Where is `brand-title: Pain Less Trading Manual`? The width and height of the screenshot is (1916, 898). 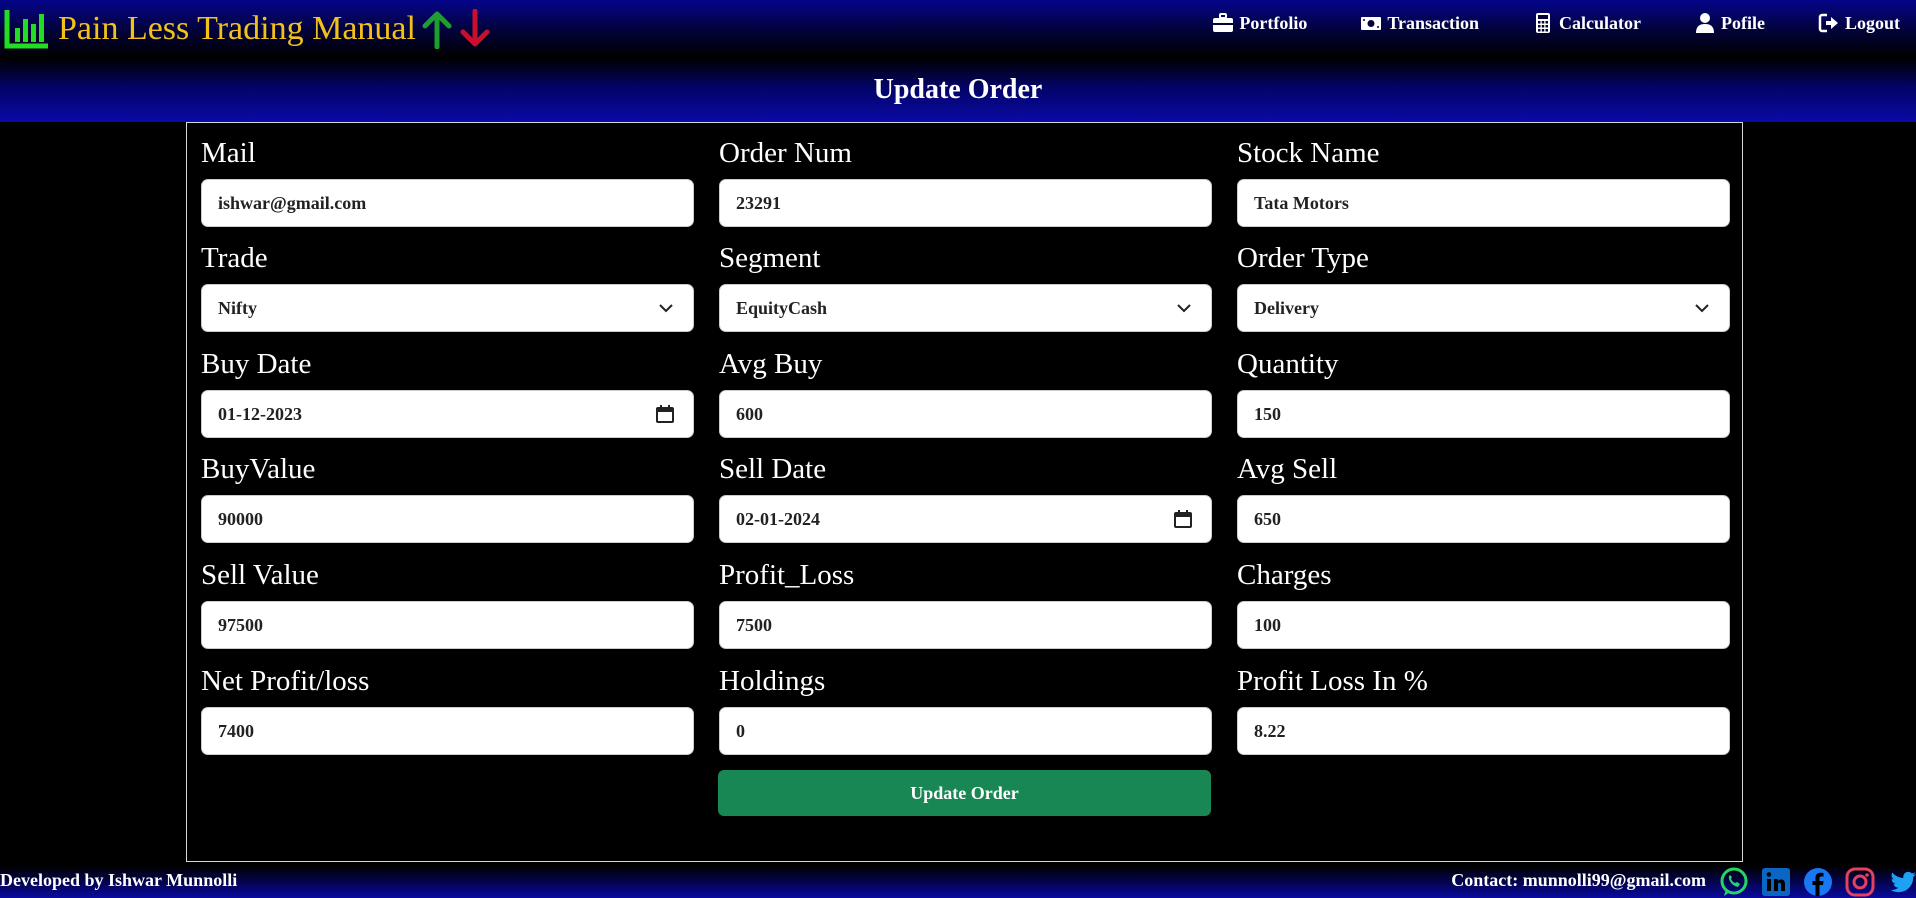
brand-title: Pain Less Trading Manual is located at coordinates (237, 28).